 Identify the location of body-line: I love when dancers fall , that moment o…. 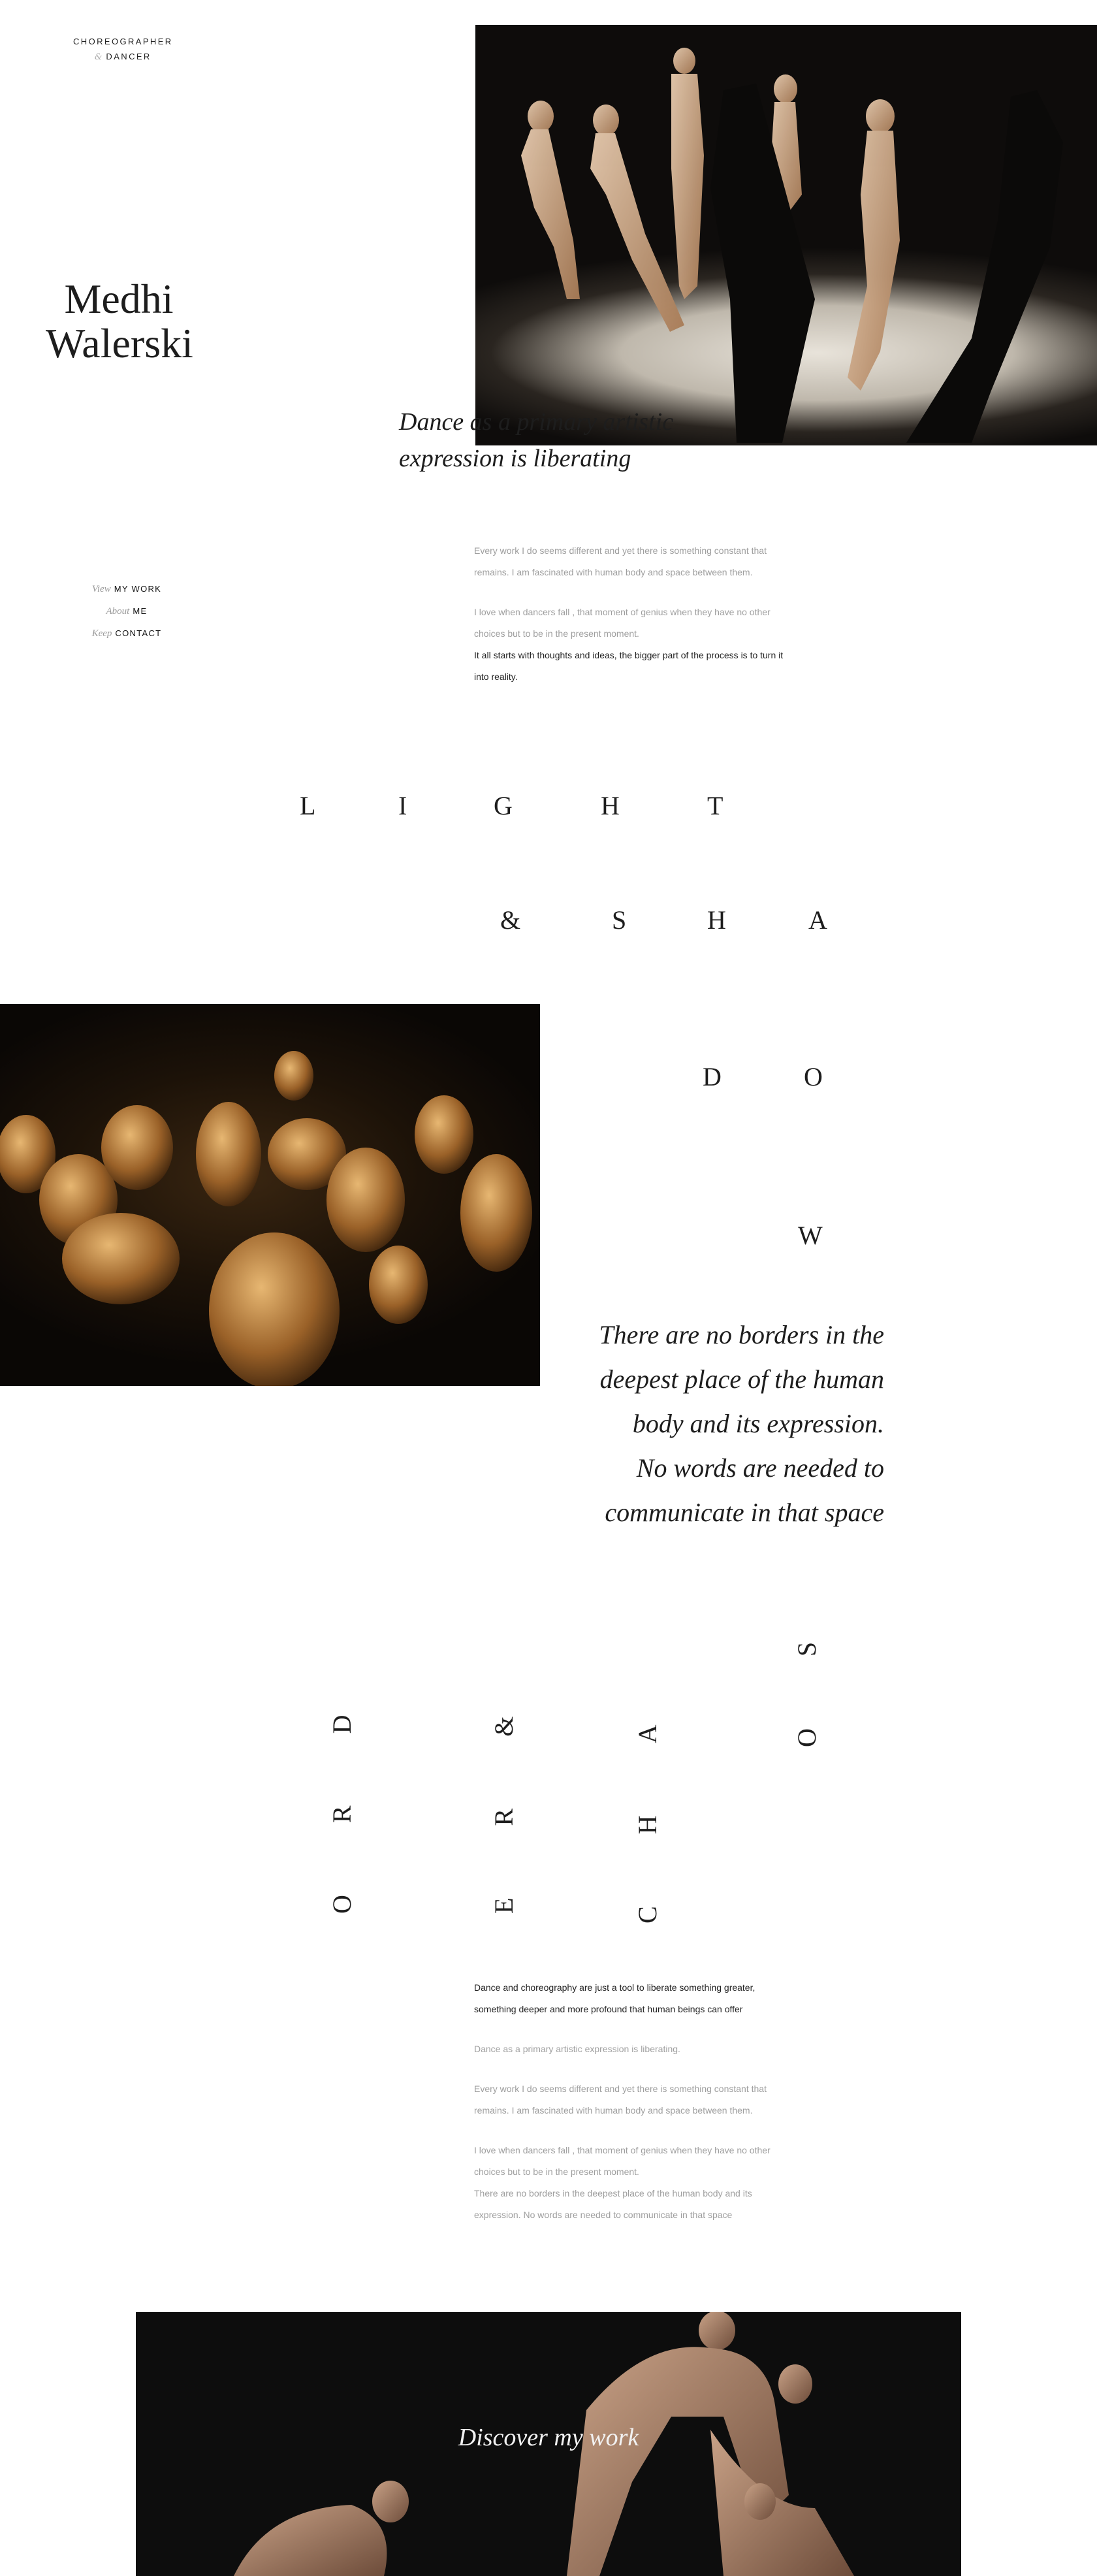
(622, 2150).